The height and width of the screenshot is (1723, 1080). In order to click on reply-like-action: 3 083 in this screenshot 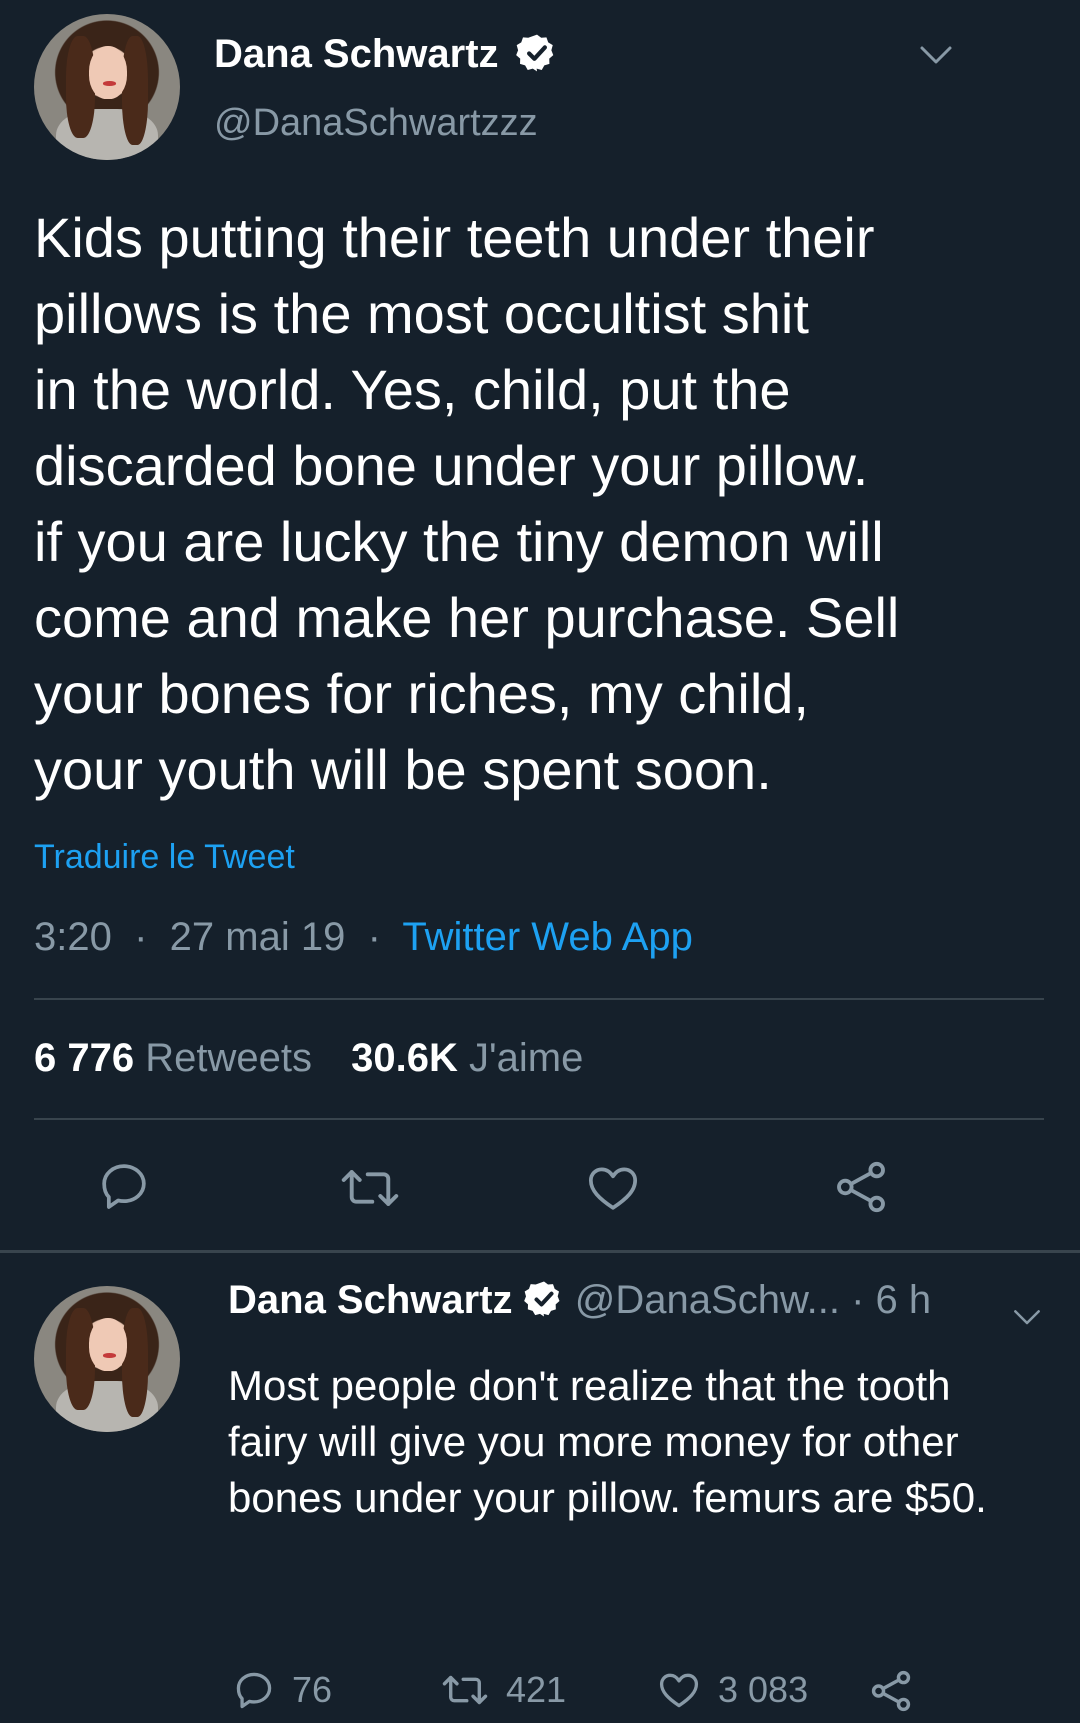, I will do `click(732, 1690)`.